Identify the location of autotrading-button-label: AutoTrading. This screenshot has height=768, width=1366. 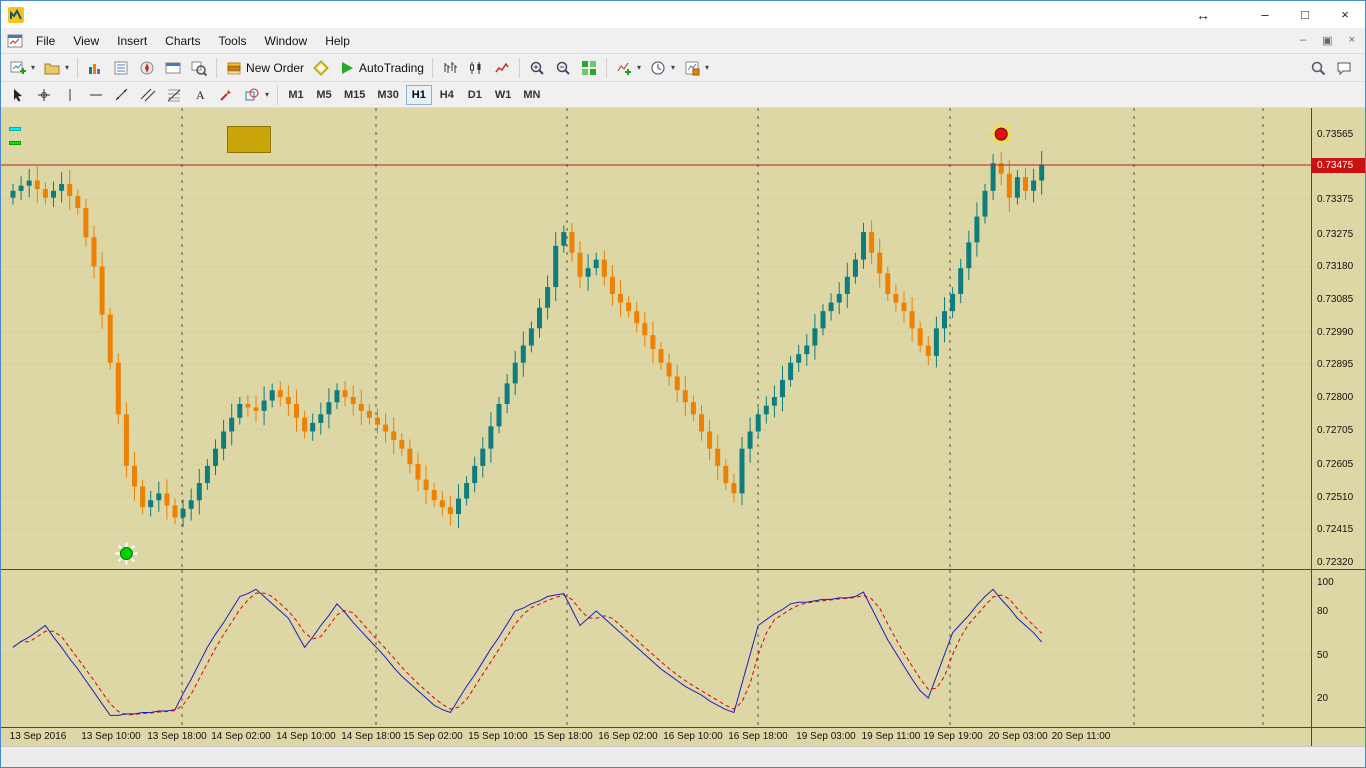
(391, 67).